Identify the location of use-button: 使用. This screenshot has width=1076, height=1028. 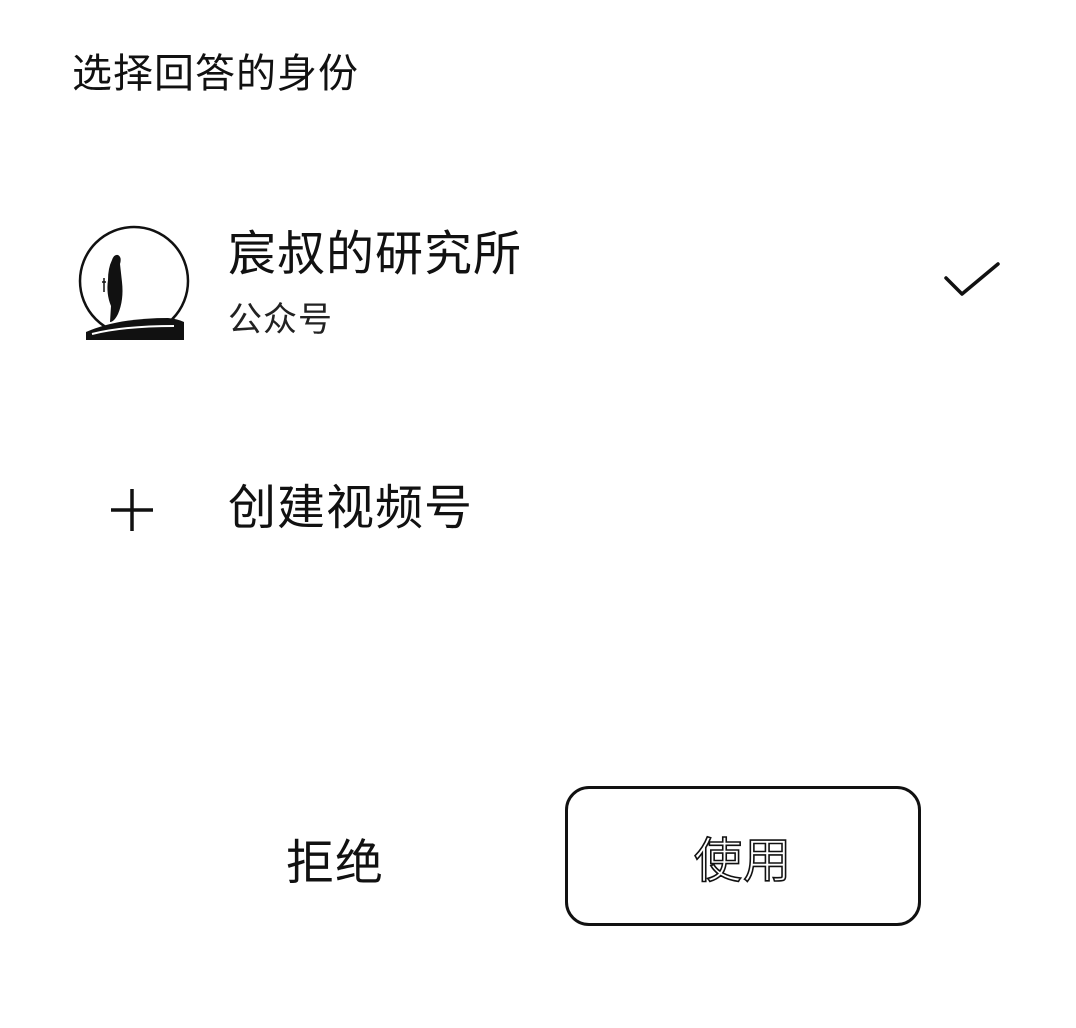
(743, 856).